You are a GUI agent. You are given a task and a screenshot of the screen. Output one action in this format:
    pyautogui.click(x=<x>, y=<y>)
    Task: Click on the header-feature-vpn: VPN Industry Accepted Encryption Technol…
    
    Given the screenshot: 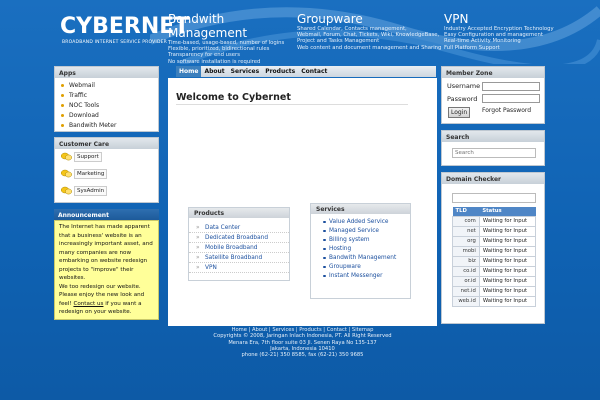 What is the action you would take?
    pyautogui.click(x=519, y=31)
    